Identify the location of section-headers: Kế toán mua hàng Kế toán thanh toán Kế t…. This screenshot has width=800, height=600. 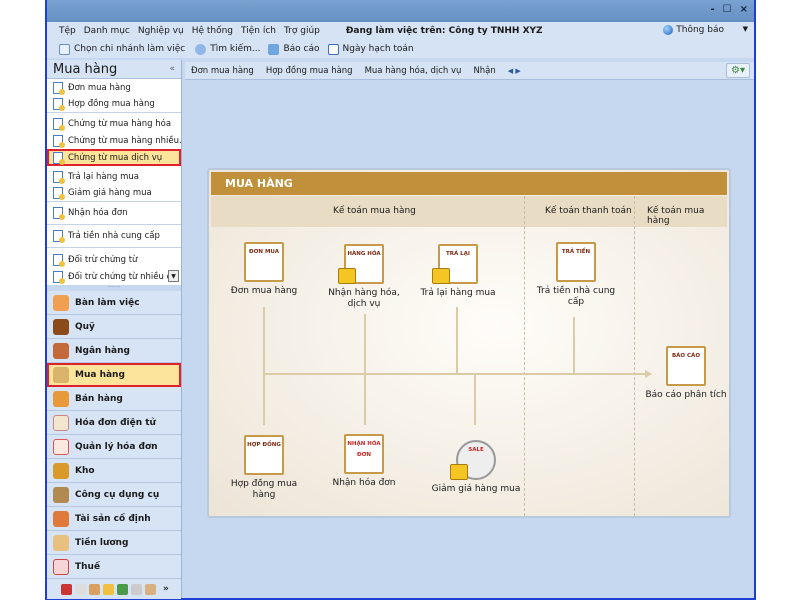
(469, 211).